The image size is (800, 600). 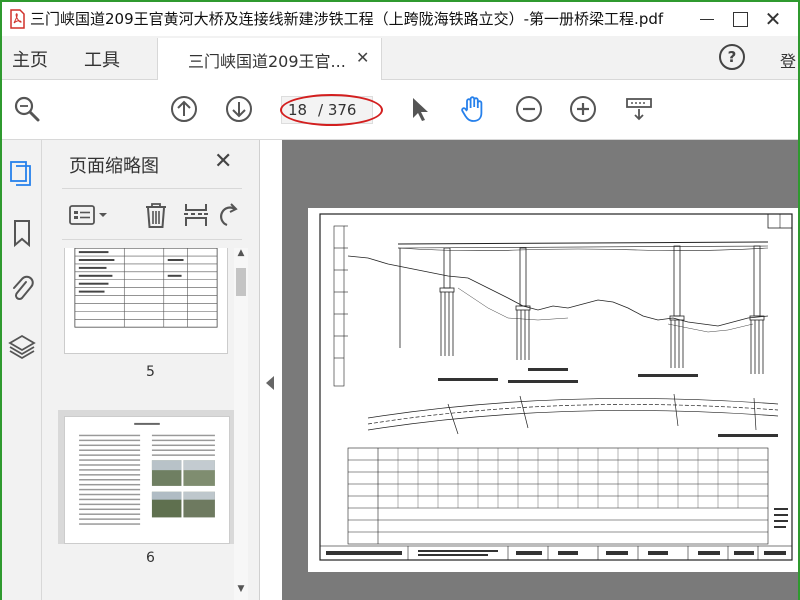 What do you see at coordinates (228, 215) in the screenshot?
I see `rotate-icon` at bounding box center [228, 215].